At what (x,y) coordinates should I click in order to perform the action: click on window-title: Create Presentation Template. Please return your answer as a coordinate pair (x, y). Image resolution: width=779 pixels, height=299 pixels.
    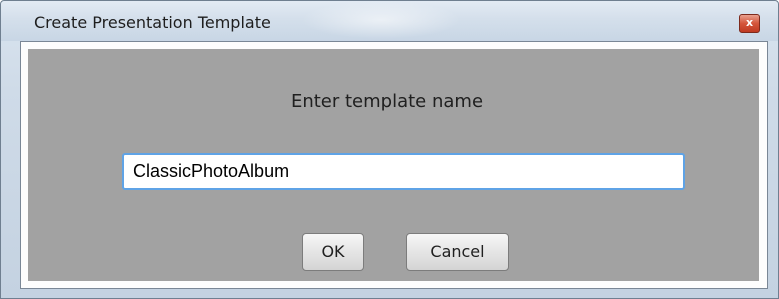
    Looking at the image, I should click on (152, 22).